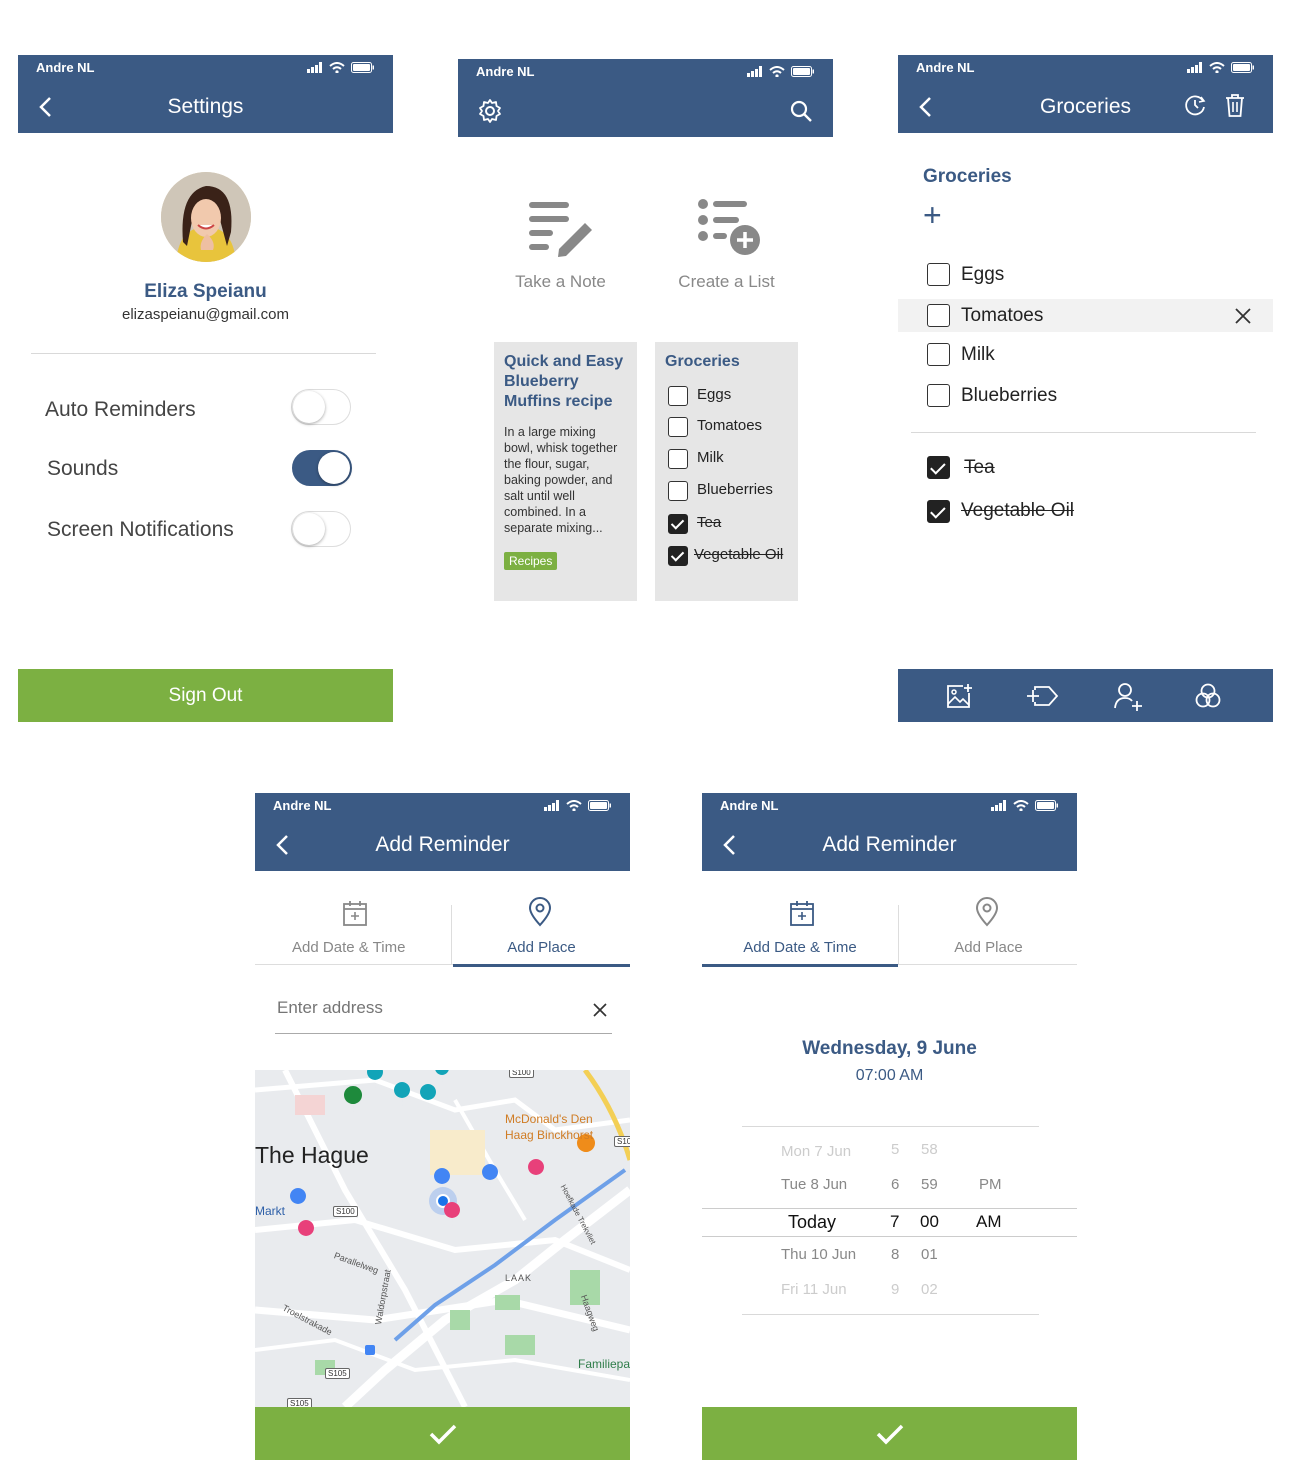  What do you see at coordinates (1128, 696) in the screenshot?
I see `add-collaborator-icon` at bounding box center [1128, 696].